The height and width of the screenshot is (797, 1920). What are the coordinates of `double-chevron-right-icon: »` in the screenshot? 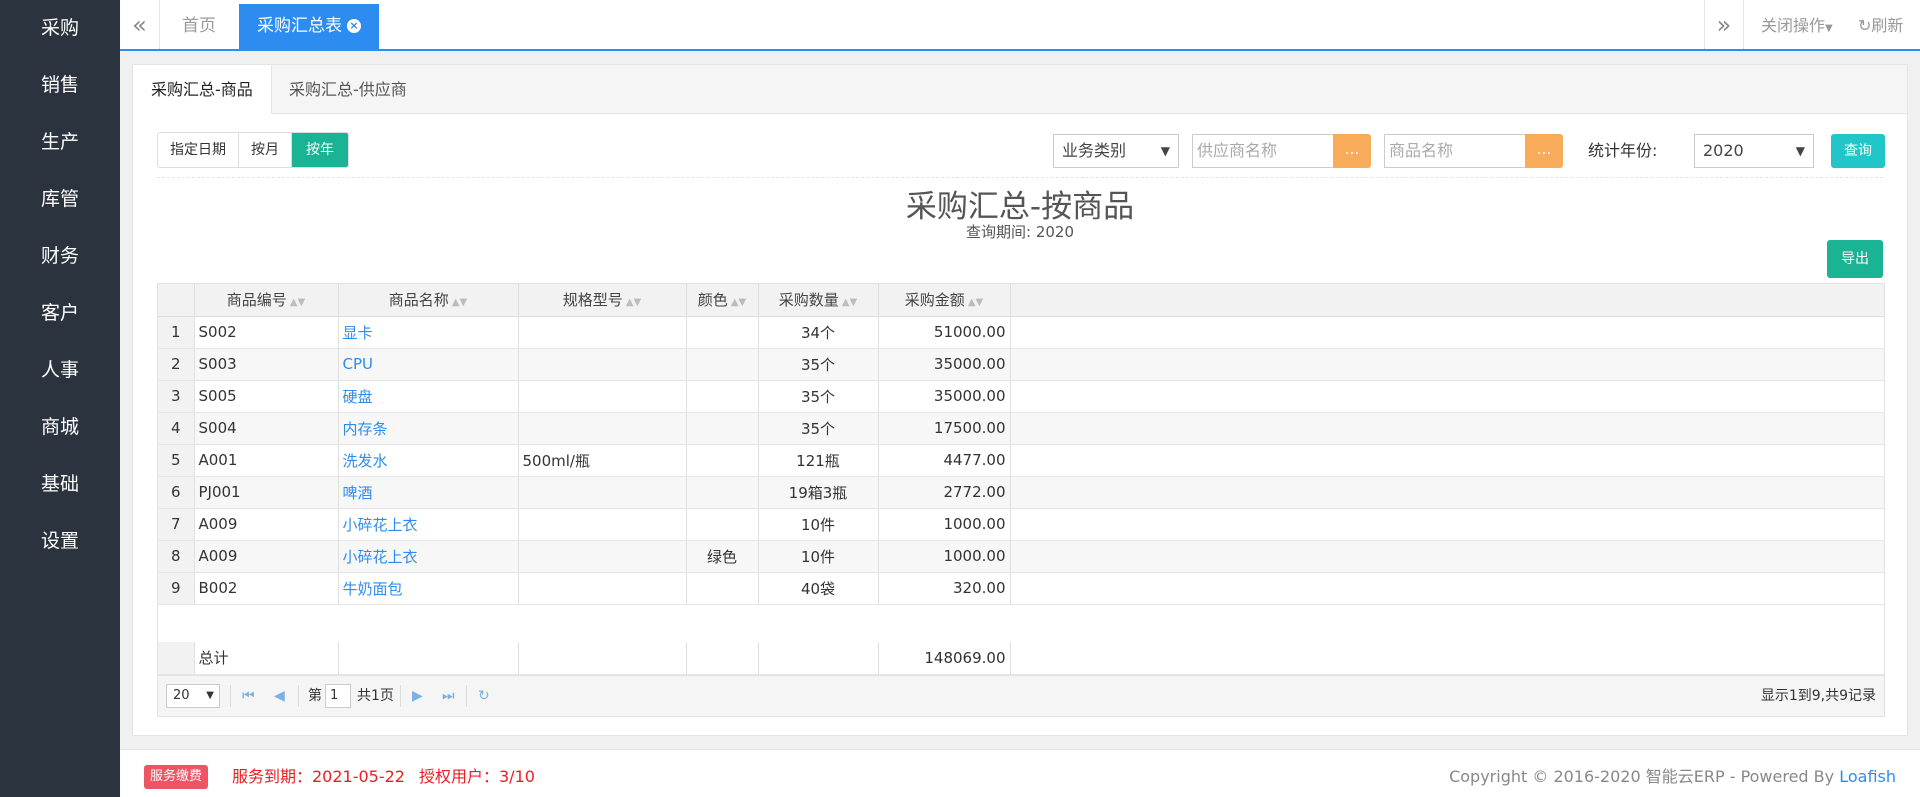 It's located at (1724, 24).